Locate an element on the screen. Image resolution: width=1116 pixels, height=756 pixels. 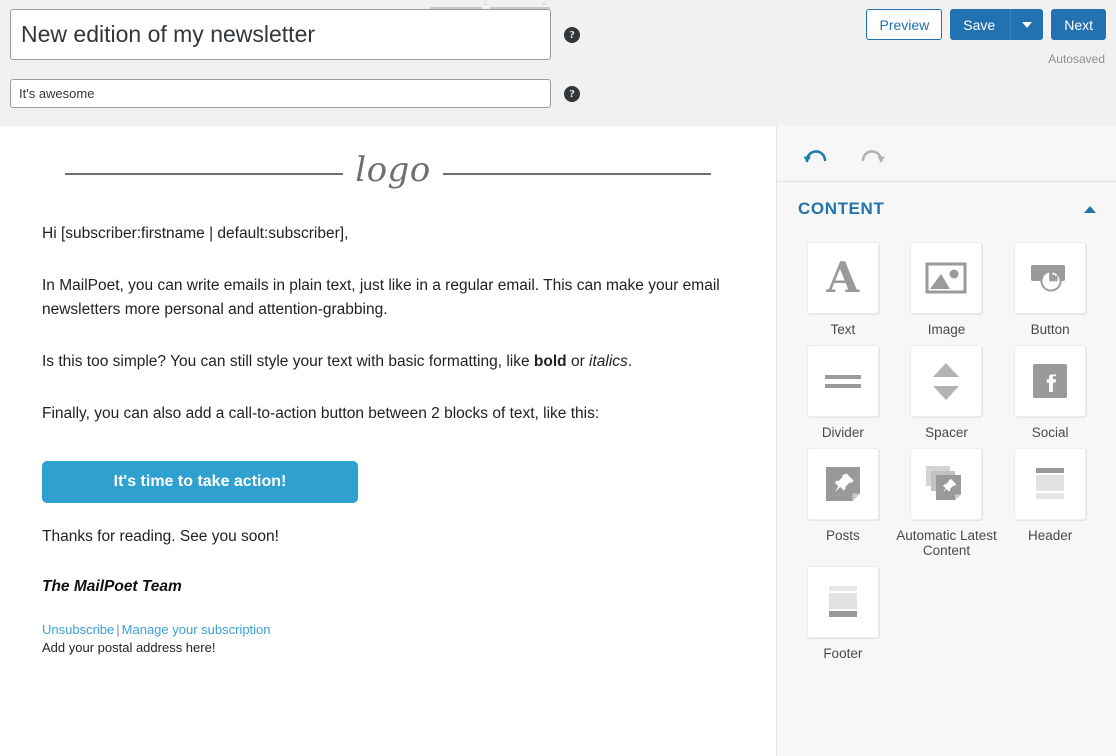
widget-divider: Divider is located at coordinates (843, 389).